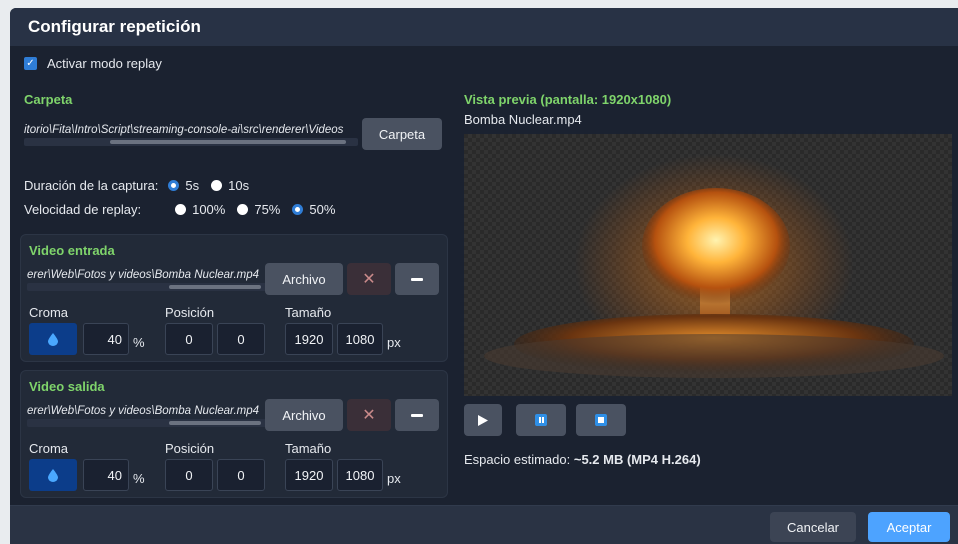 This screenshot has width=958, height=544. What do you see at coordinates (148, 423) in the screenshot?
I see `video-output-path-scrollbar` at bounding box center [148, 423].